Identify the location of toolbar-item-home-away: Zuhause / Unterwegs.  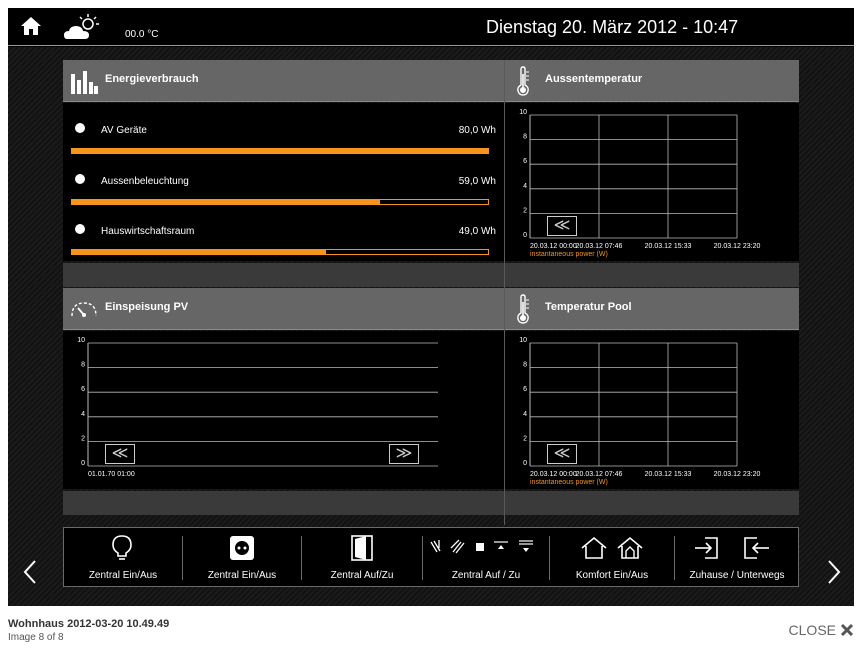
(737, 557).